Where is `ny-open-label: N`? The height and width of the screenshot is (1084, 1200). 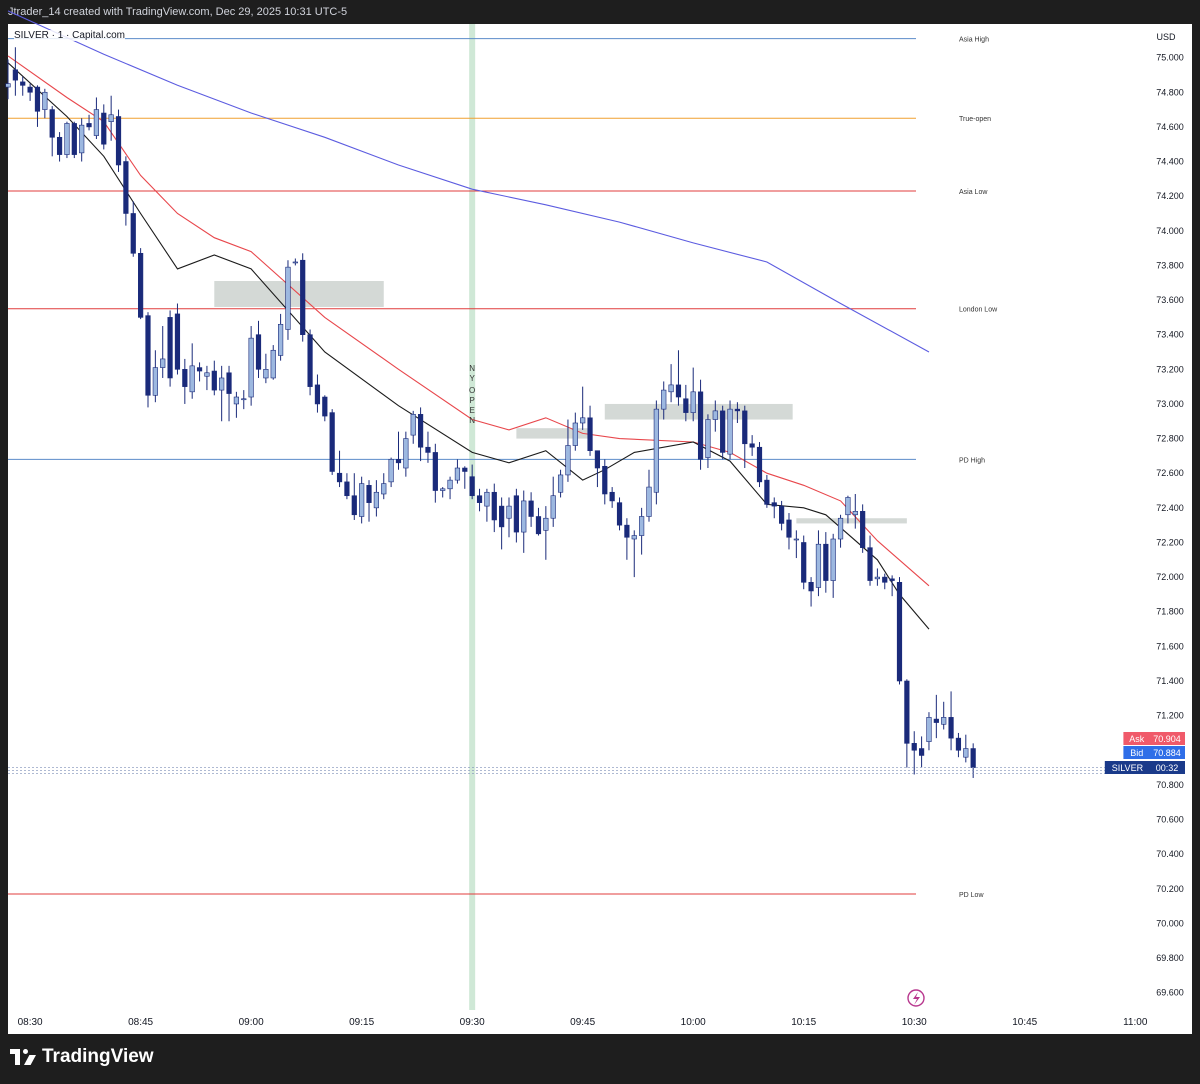 ny-open-label: N is located at coordinates (472, 420).